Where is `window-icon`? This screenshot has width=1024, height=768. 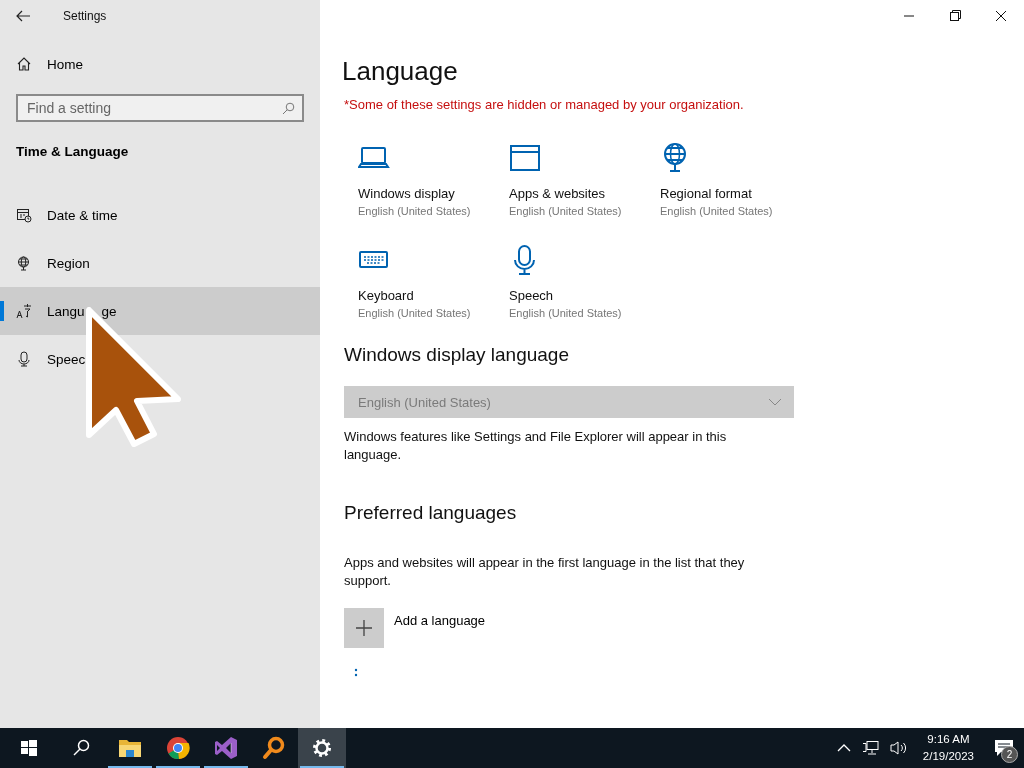
window-icon is located at coordinates (525, 158).